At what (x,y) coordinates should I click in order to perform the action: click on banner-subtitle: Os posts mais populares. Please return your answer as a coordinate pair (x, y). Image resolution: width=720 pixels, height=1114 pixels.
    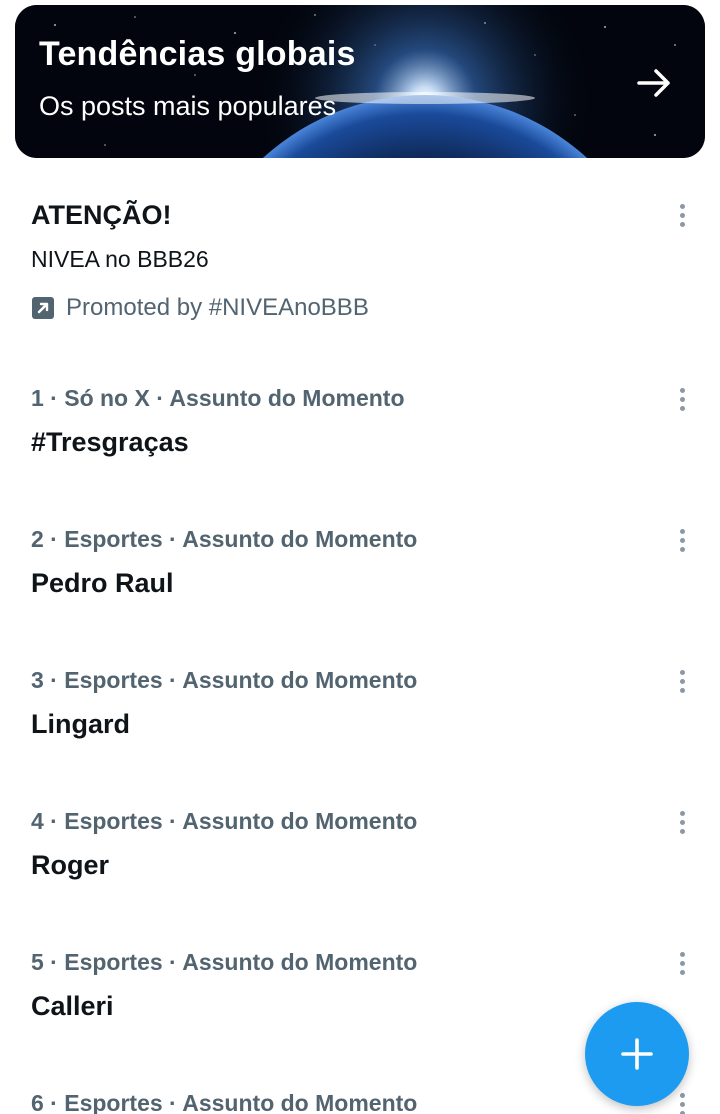
    Looking at the image, I should click on (188, 106).